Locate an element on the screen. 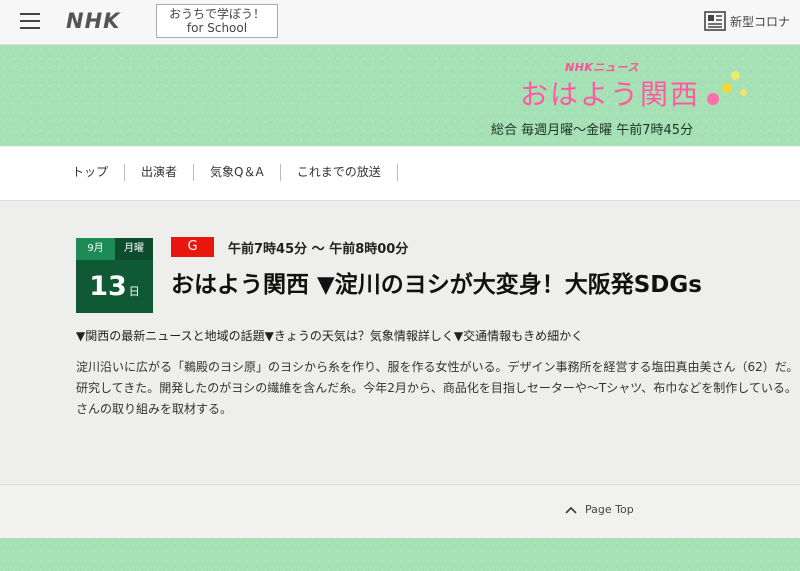 This screenshot has width=800, height=571. nav-item-past-broadcasts: これまでの放送 is located at coordinates (339, 172).